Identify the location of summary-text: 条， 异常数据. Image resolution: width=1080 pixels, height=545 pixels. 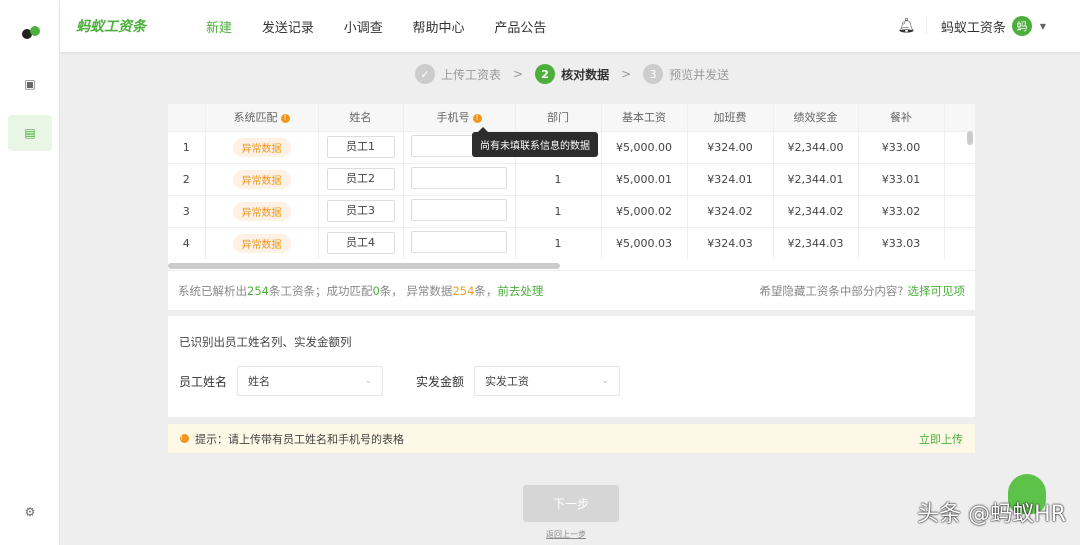
(416, 290).